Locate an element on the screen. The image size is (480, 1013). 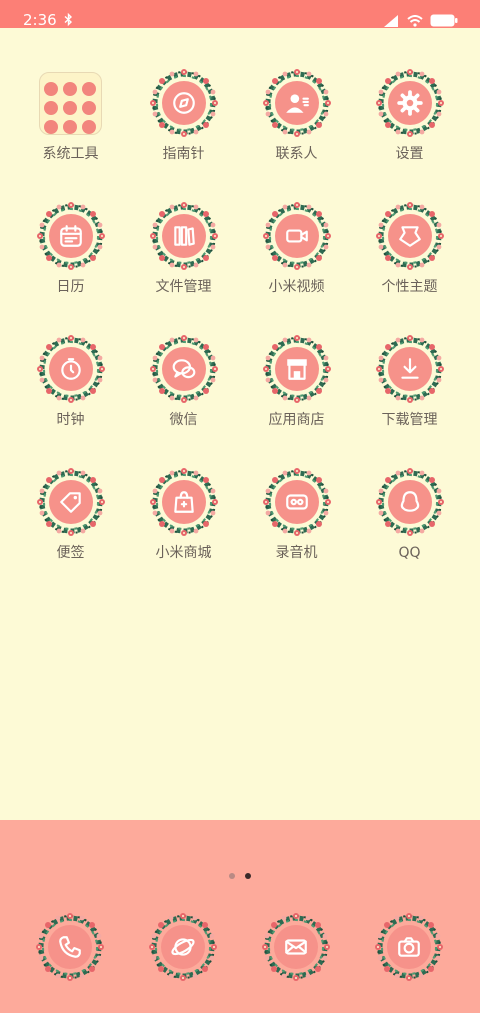
gear-icon is located at coordinates (409, 103).